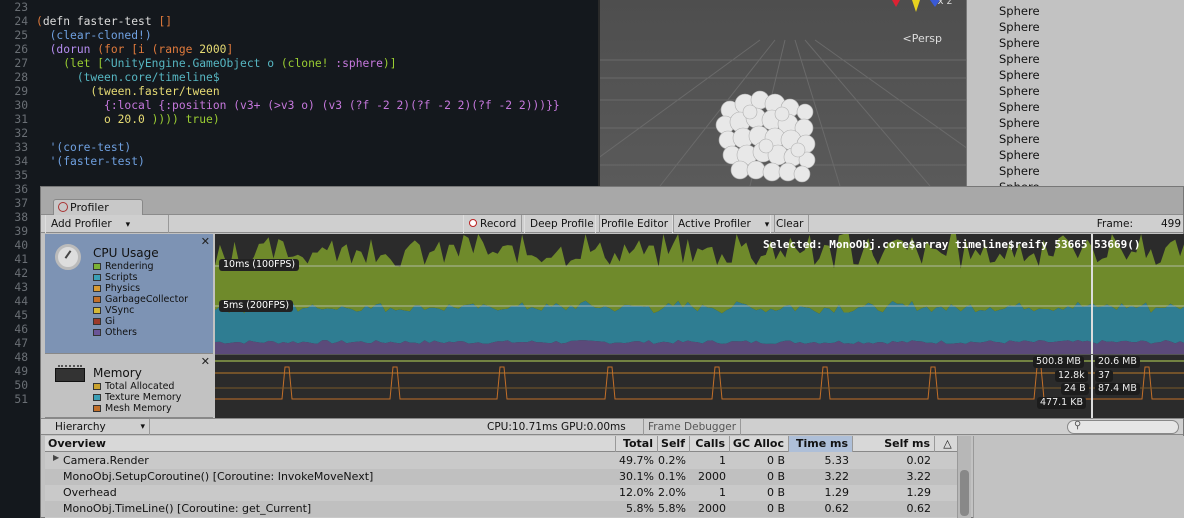  I want to click on legend-item: Gi, so click(104, 321).